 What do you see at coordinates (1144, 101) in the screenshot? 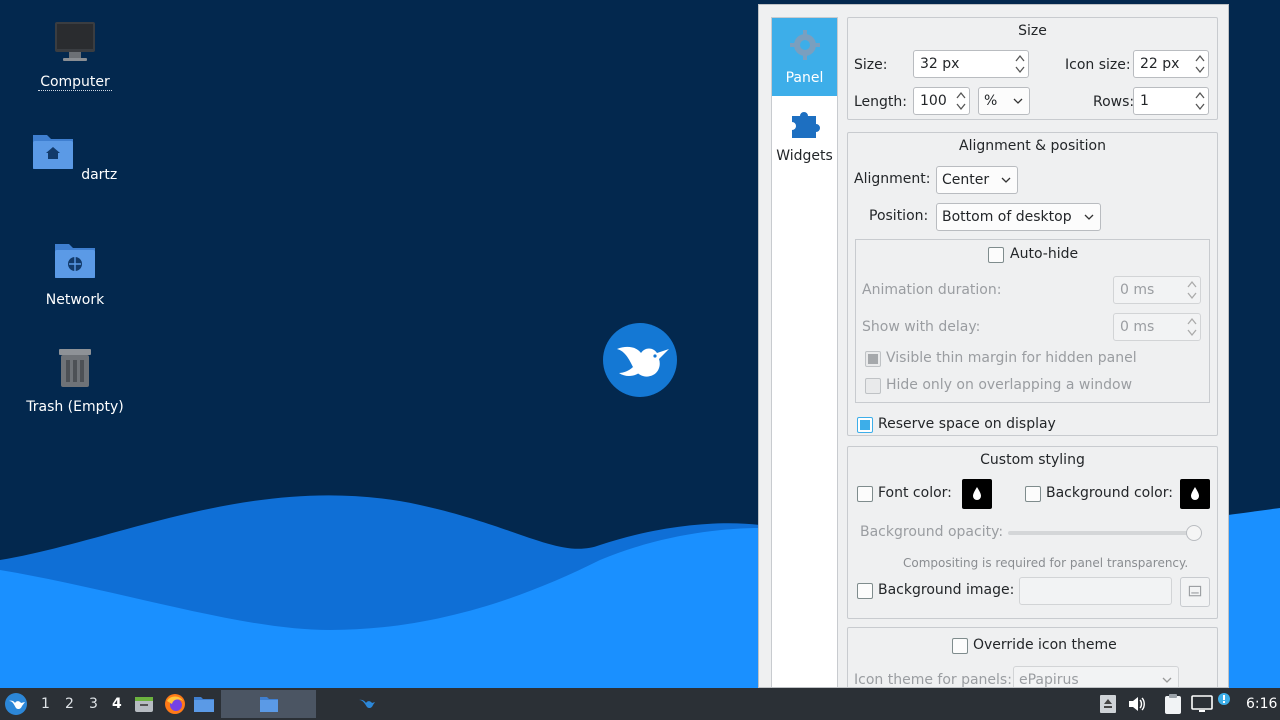
I see `rows-value: 1` at bounding box center [1144, 101].